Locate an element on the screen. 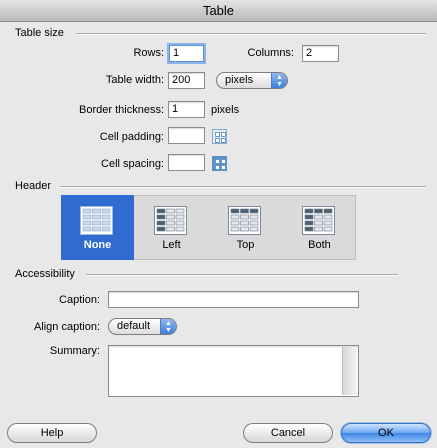  caption-input is located at coordinates (233, 299).